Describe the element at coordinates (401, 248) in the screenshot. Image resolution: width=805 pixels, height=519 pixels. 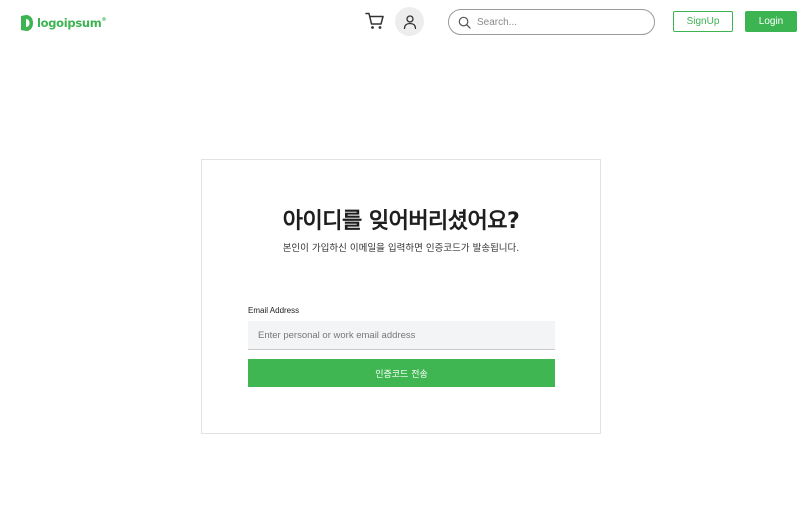
I see `page-subtitle: 본인이 가입하신 이메일을 입력하면 인증코드가 발송됩니다.` at that location.